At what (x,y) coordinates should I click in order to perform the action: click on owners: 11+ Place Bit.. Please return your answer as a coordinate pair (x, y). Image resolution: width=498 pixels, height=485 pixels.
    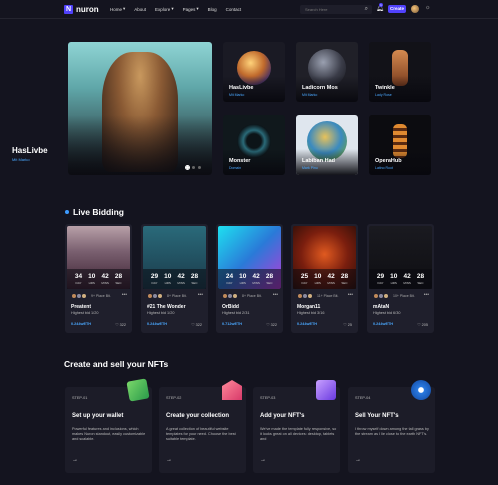
    Looking at the image, I should click on (317, 296).